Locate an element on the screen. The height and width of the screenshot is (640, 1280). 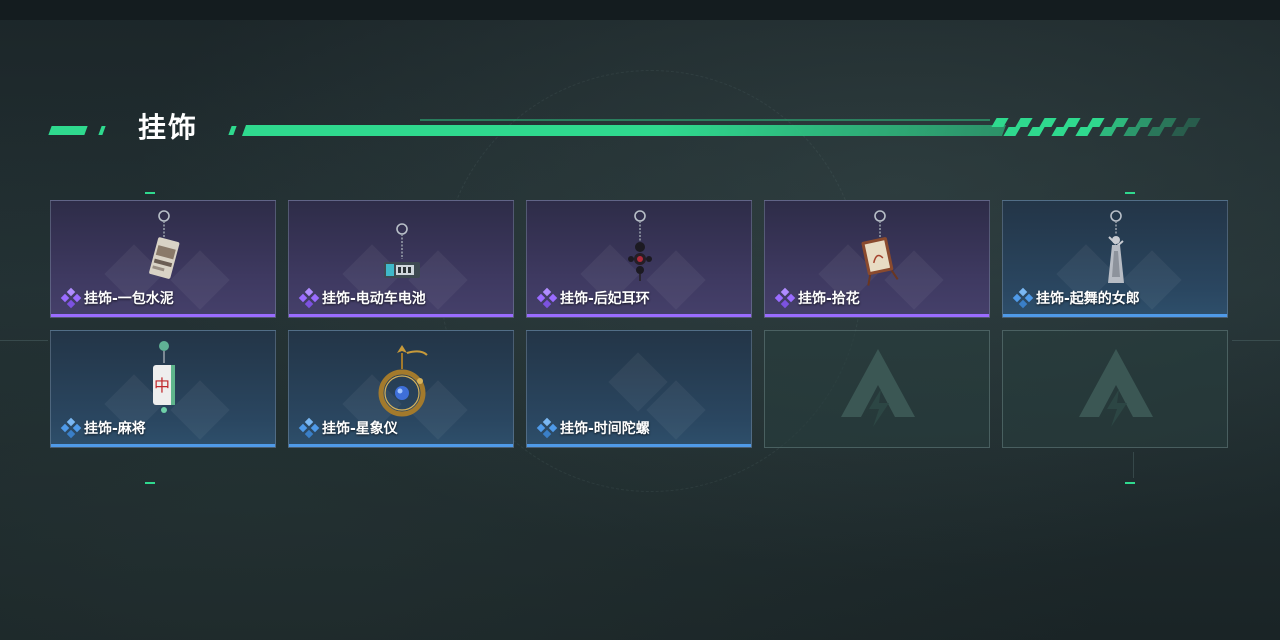
charm-name: 挂饰-拾花 is located at coordinates (829, 299).